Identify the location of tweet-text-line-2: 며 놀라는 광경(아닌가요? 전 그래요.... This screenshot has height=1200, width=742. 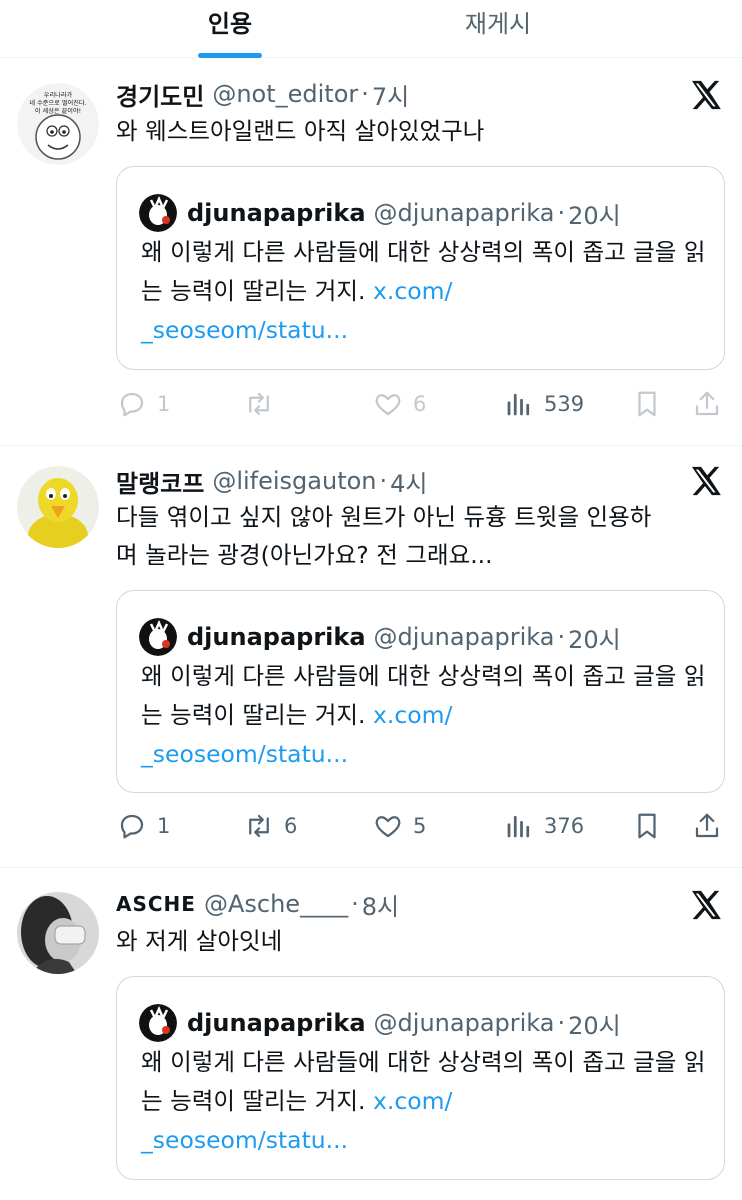
(304, 555).